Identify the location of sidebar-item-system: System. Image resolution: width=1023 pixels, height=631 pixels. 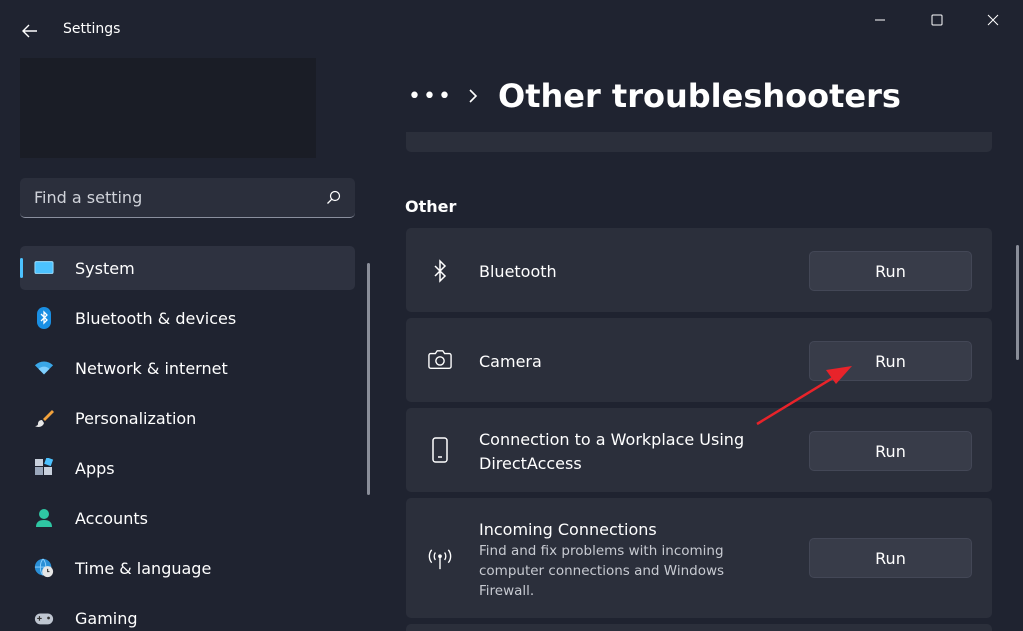
(187, 268).